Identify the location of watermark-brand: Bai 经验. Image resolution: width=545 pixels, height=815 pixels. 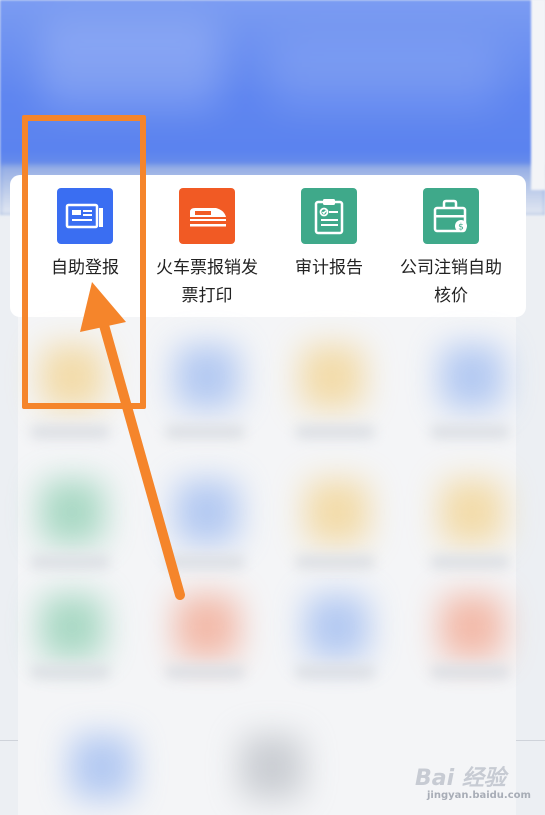
(460, 778).